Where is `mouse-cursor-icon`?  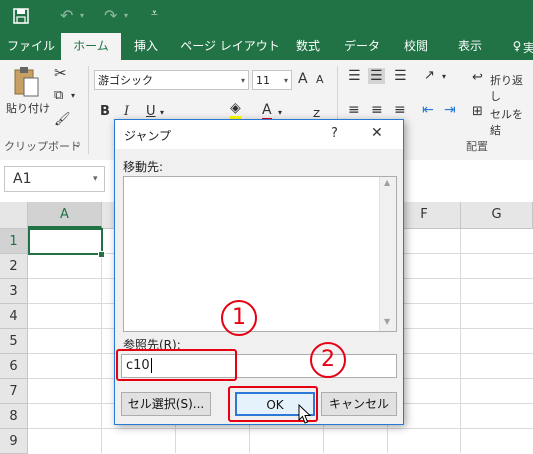 mouse-cursor-icon is located at coordinates (305, 414).